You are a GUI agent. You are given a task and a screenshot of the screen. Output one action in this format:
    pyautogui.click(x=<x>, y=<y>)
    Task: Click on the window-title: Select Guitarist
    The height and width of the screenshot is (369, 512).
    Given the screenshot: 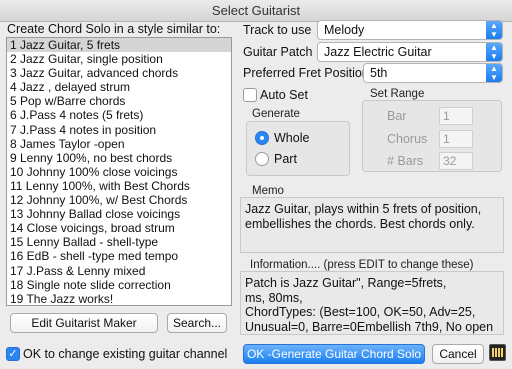 What is the action you would take?
    pyautogui.click(x=256, y=11)
    